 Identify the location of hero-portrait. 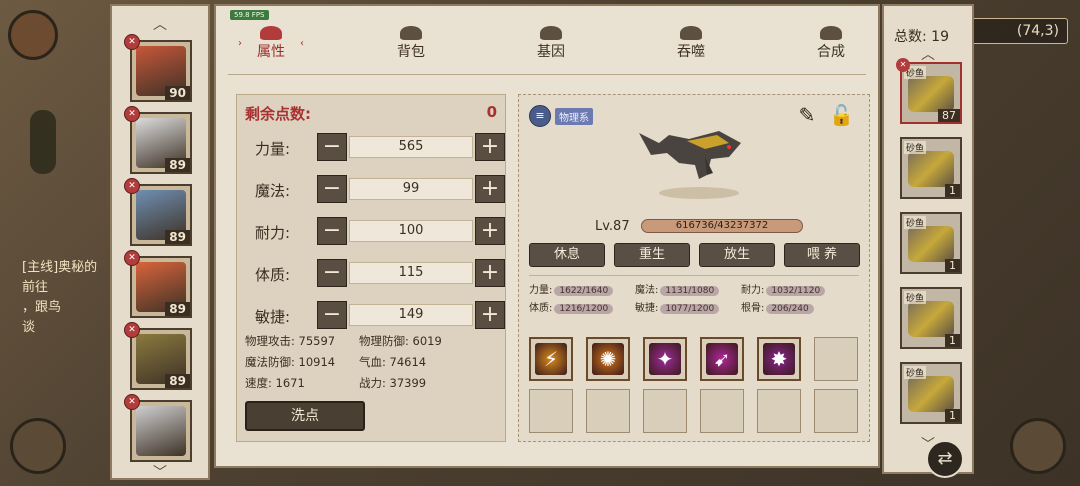
(161, 431).